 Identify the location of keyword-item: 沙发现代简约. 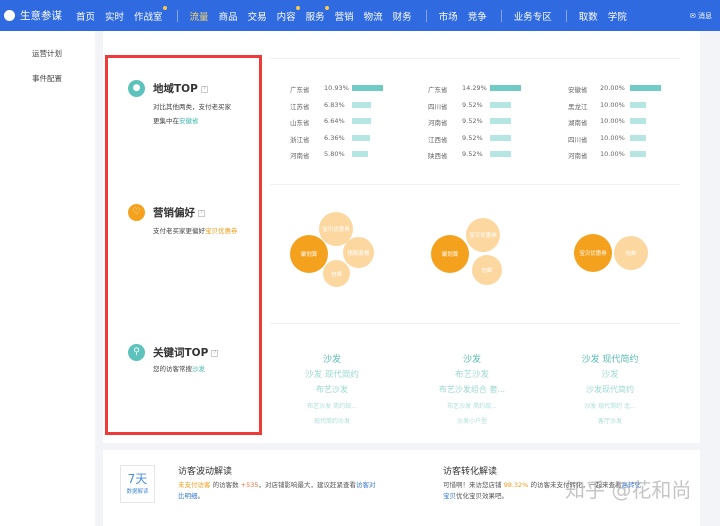
(610, 389).